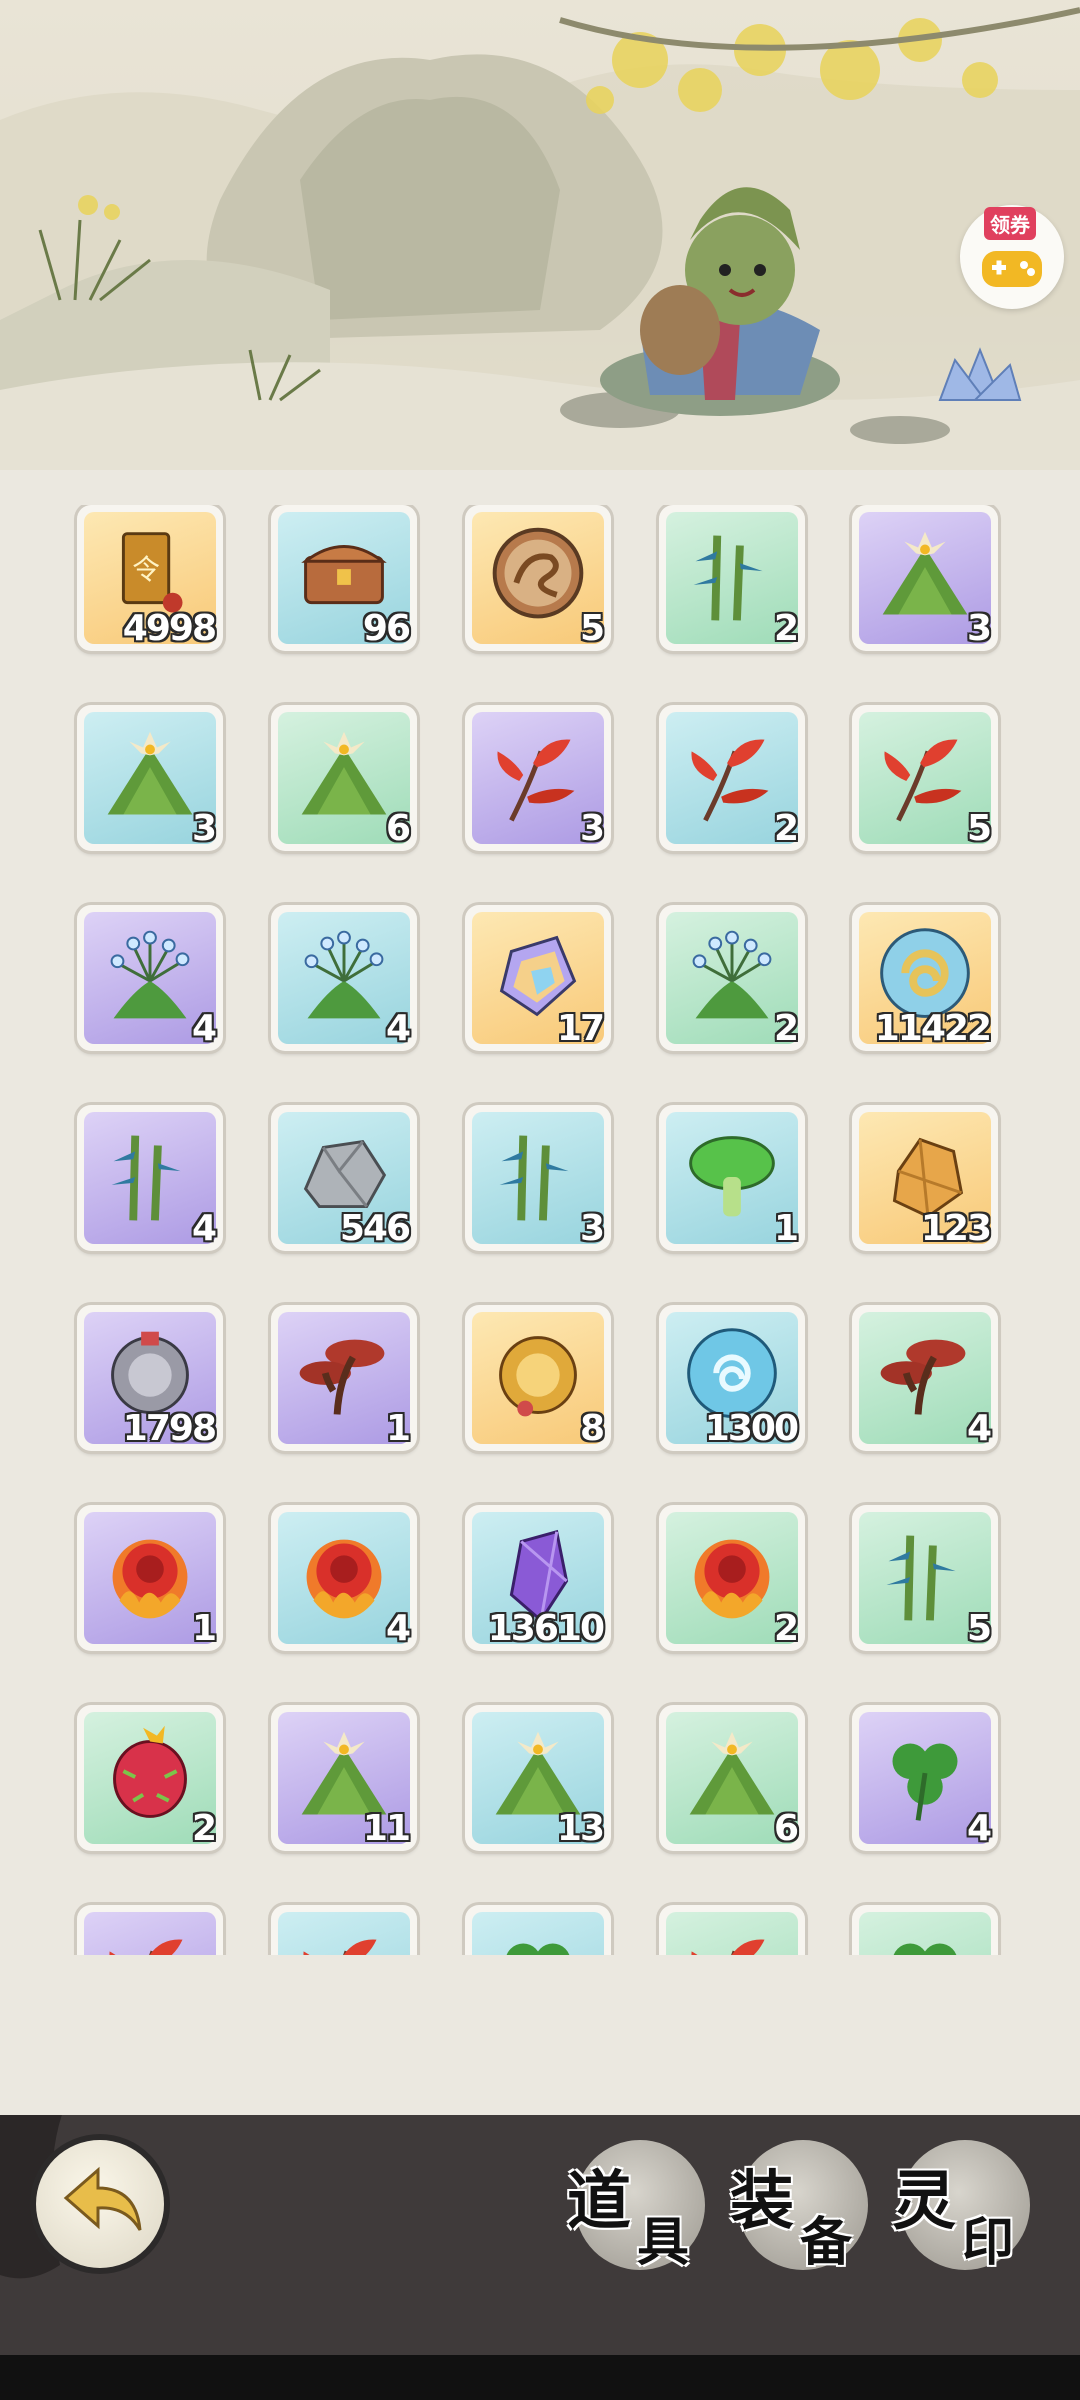 The image size is (1080, 2400). I want to click on item-count: 13610, so click(546, 1628).